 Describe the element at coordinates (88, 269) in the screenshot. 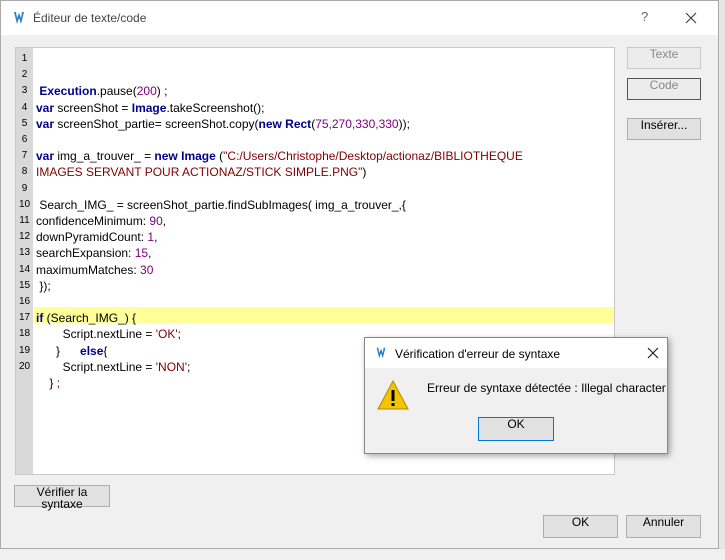

I see `code-token: maximumMatches:` at that location.